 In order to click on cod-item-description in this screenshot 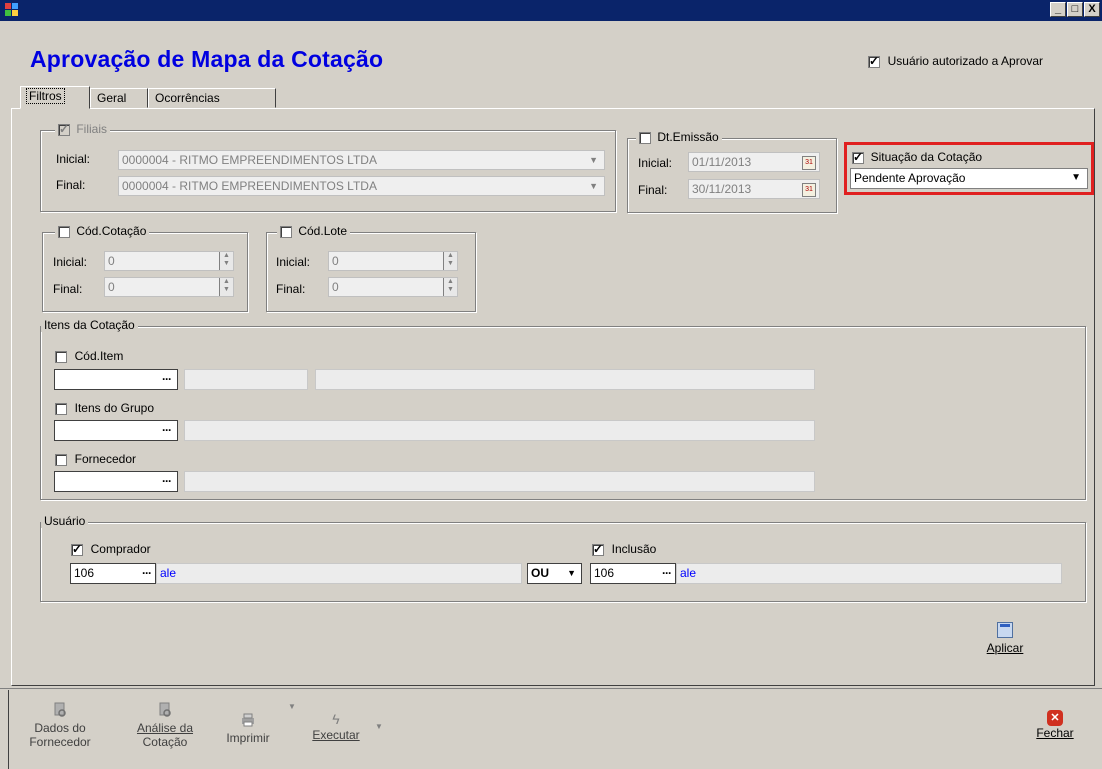, I will do `click(565, 379)`.